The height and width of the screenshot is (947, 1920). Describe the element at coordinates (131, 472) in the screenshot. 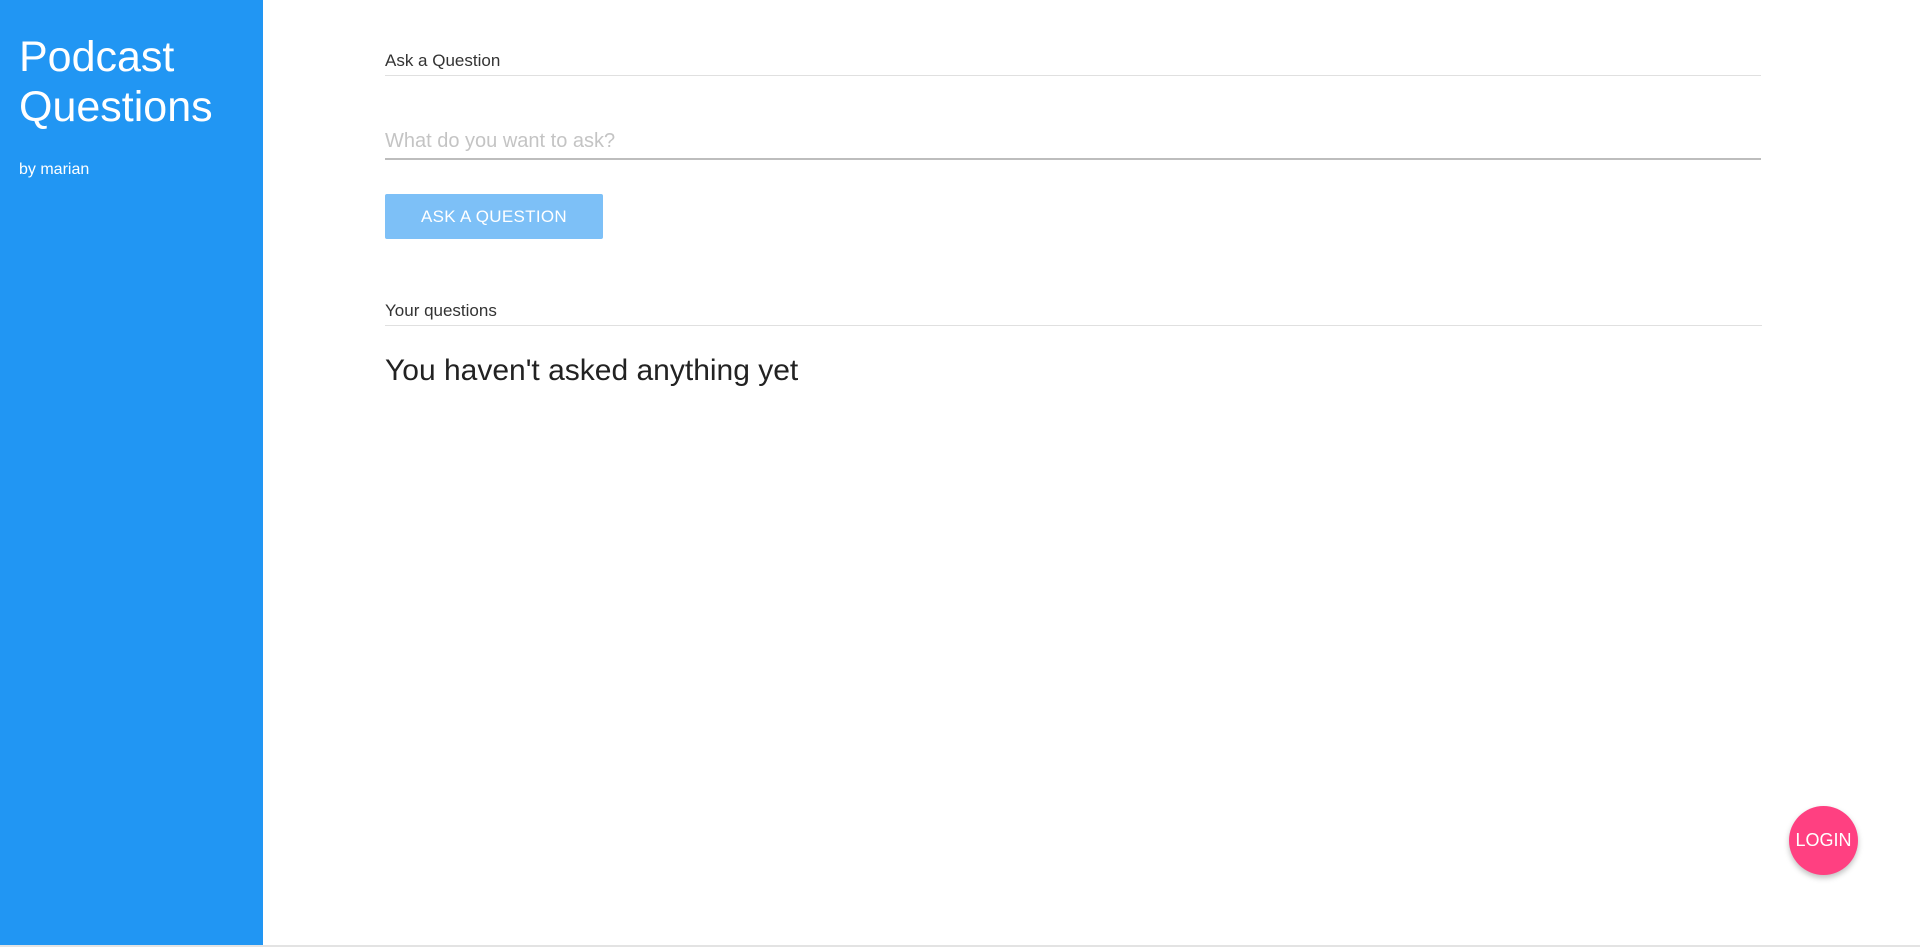

I see `sidebar: Podcast Questions by marian` at that location.